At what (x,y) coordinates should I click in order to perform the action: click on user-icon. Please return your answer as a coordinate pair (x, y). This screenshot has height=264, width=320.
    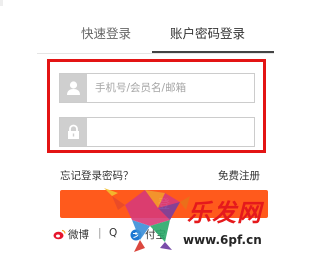
    Looking at the image, I should click on (73, 88).